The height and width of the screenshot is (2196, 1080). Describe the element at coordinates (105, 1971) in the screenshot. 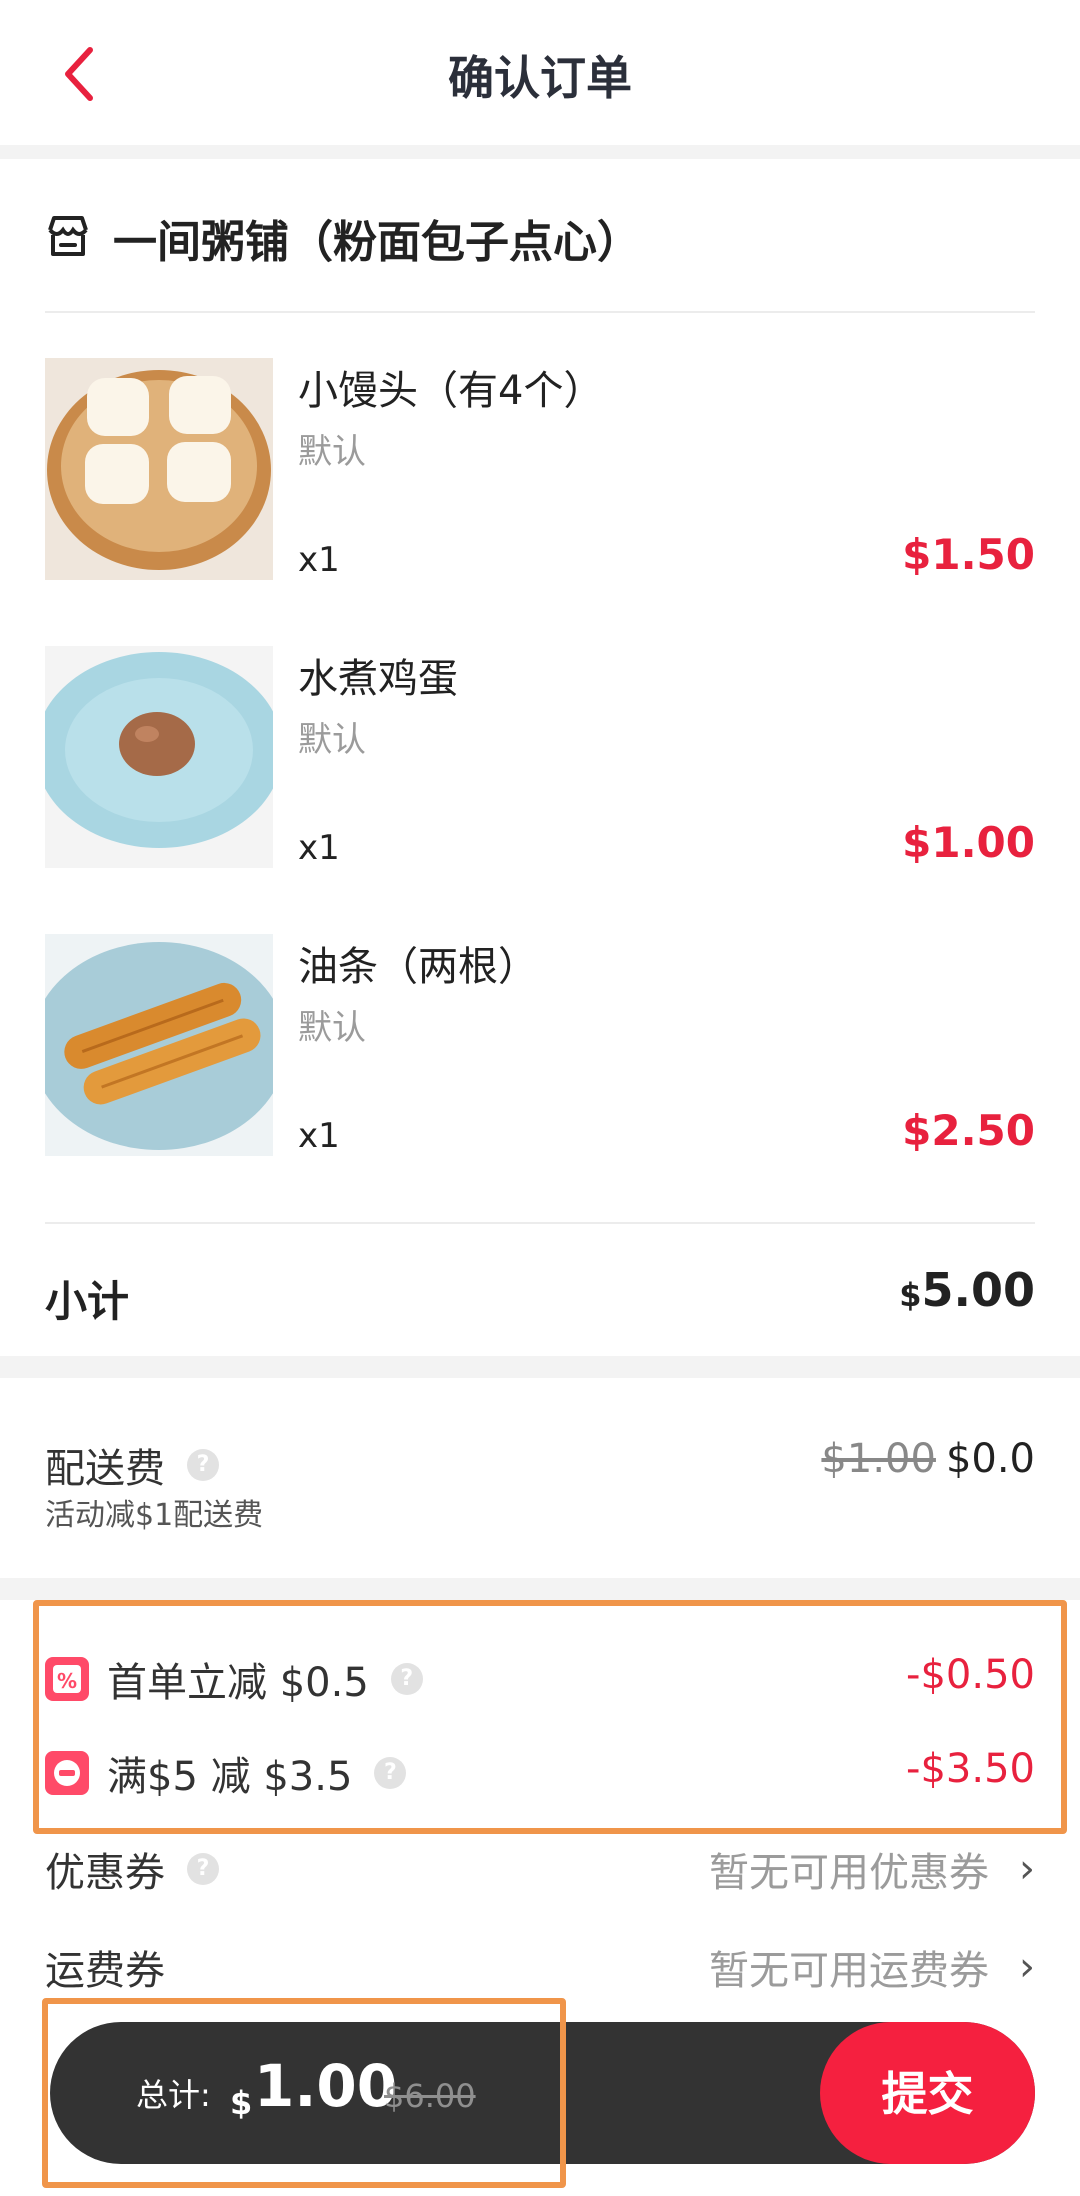

I see `shipping-coupon-label: 运费券` at that location.